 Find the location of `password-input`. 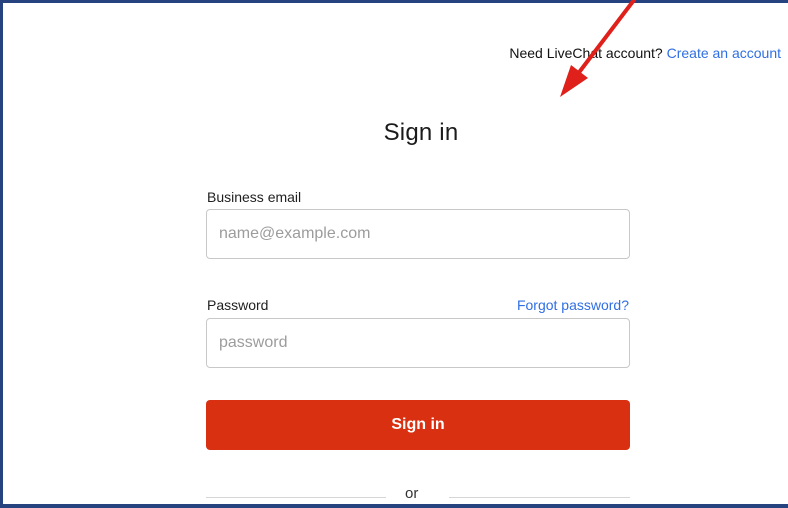

password-input is located at coordinates (418, 343).